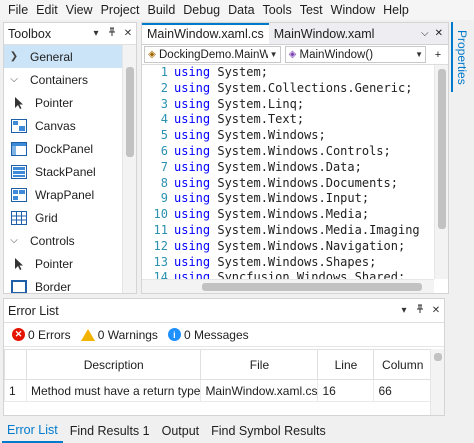  Describe the element at coordinates (257, 119) in the screenshot. I see `code-text: System.Text;` at that location.